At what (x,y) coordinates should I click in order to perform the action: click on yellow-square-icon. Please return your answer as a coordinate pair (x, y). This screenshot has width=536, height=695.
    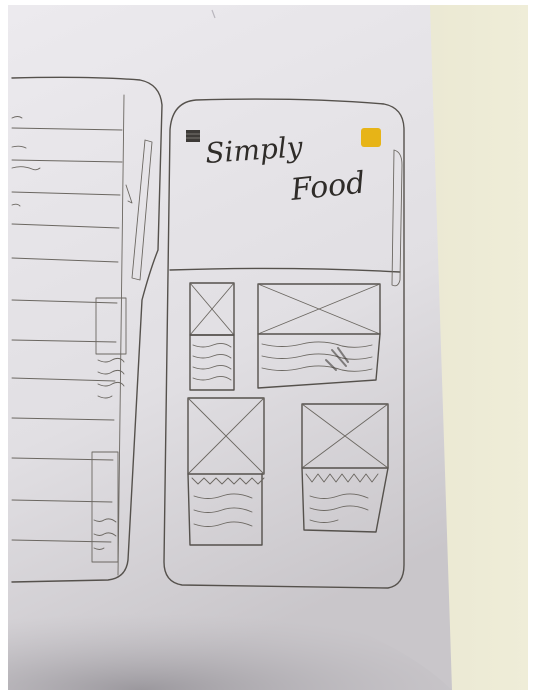
    Looking at the image, I should click on (371, 137).